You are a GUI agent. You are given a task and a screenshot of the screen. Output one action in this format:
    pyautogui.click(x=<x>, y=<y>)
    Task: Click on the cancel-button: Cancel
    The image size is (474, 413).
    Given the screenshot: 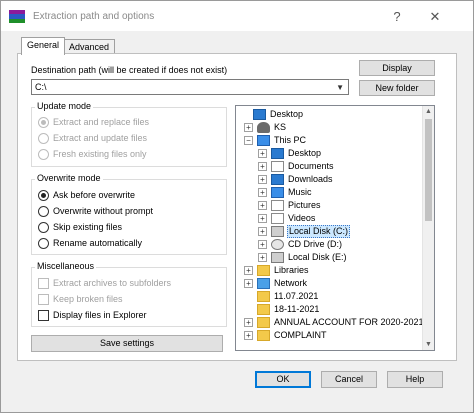 What is the action you would take?
    pyautogui.click(x=349, y=379)
    